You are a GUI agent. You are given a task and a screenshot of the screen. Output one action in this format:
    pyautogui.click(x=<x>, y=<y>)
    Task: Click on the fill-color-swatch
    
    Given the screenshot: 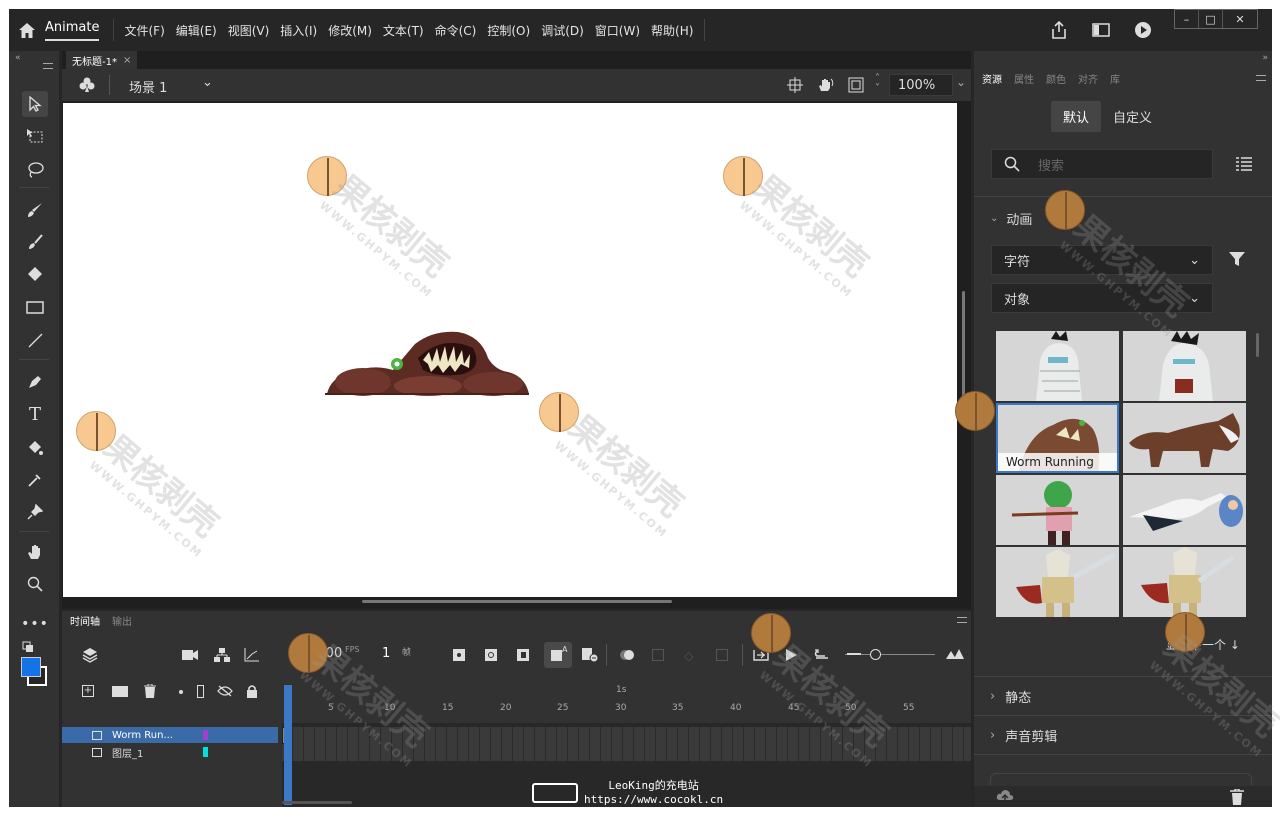 What is the action you would take?
    pyautogui.click(x=31, y=667)
    